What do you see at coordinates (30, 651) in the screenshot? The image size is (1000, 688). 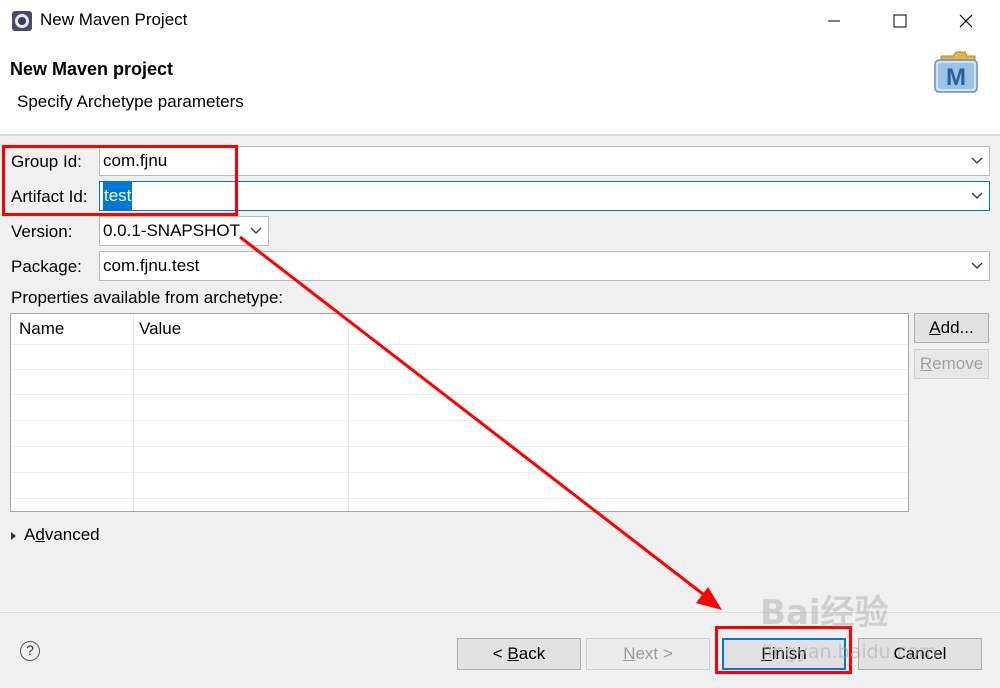 I see `help-icon: ?` at bounding box center [30, 651].